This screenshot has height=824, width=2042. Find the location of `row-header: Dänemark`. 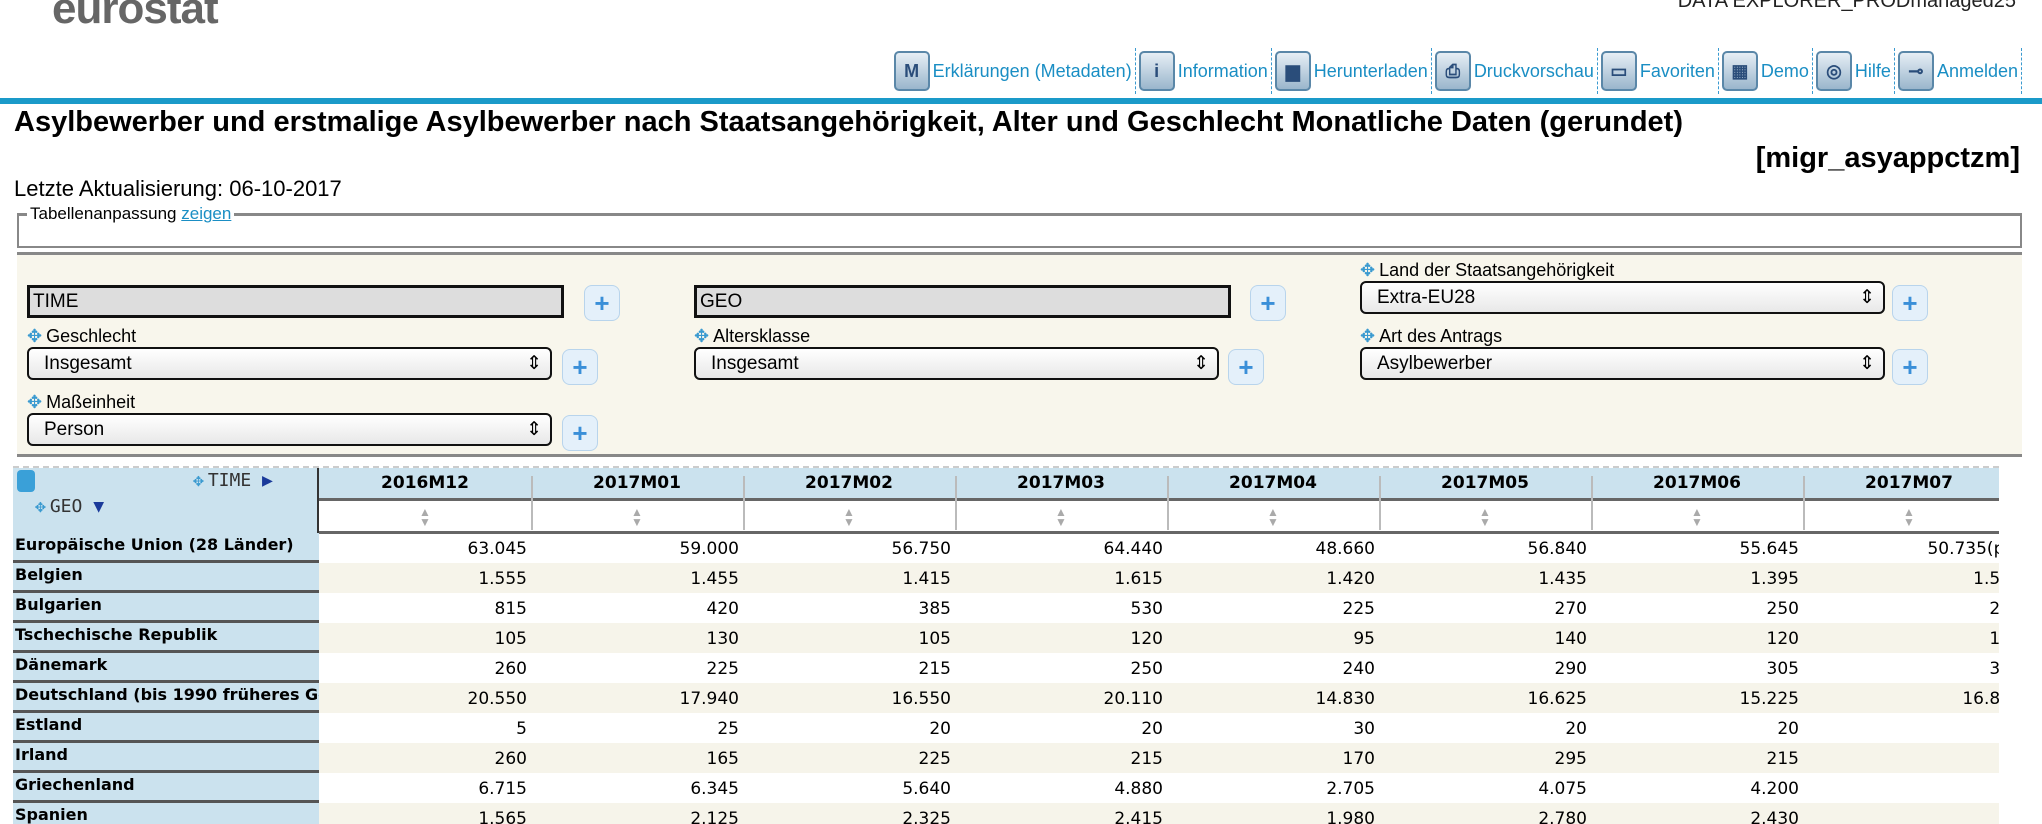

row-header: Dänemark is located at coordinates (166, 668).